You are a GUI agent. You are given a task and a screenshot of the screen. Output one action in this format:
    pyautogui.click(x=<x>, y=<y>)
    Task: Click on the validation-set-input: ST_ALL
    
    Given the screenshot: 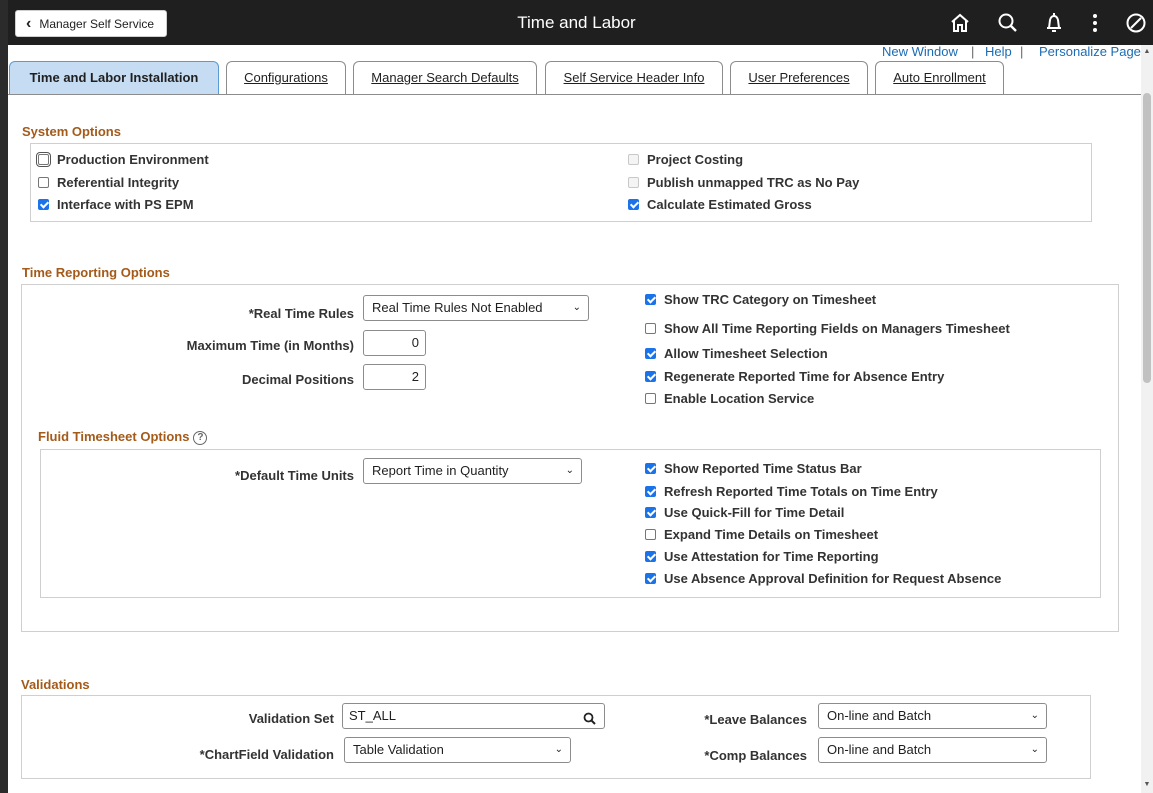 What is the action you would take?
    pyautogui.click(x=473, y=716)
    